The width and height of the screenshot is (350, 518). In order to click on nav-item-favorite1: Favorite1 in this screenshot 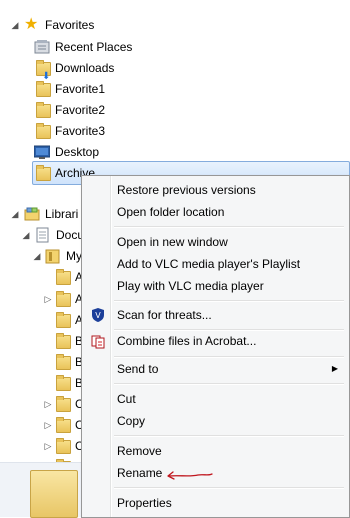, I will do `click(175, 89)`.